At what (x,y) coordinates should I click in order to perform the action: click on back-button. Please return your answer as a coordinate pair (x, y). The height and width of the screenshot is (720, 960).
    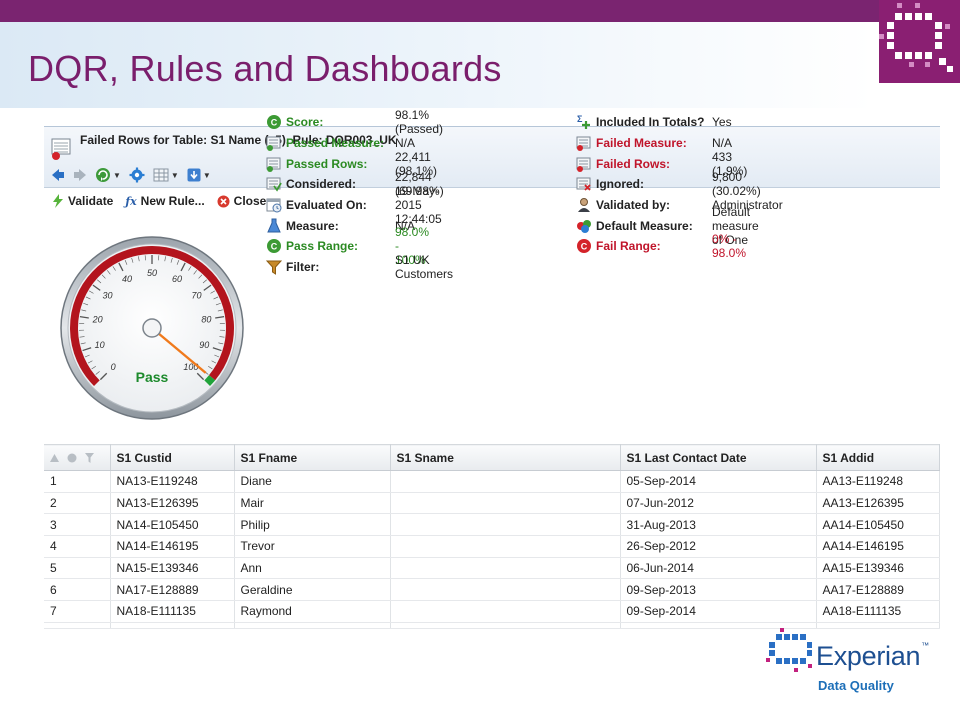
    Looking at the image, I should click on (58, 175).